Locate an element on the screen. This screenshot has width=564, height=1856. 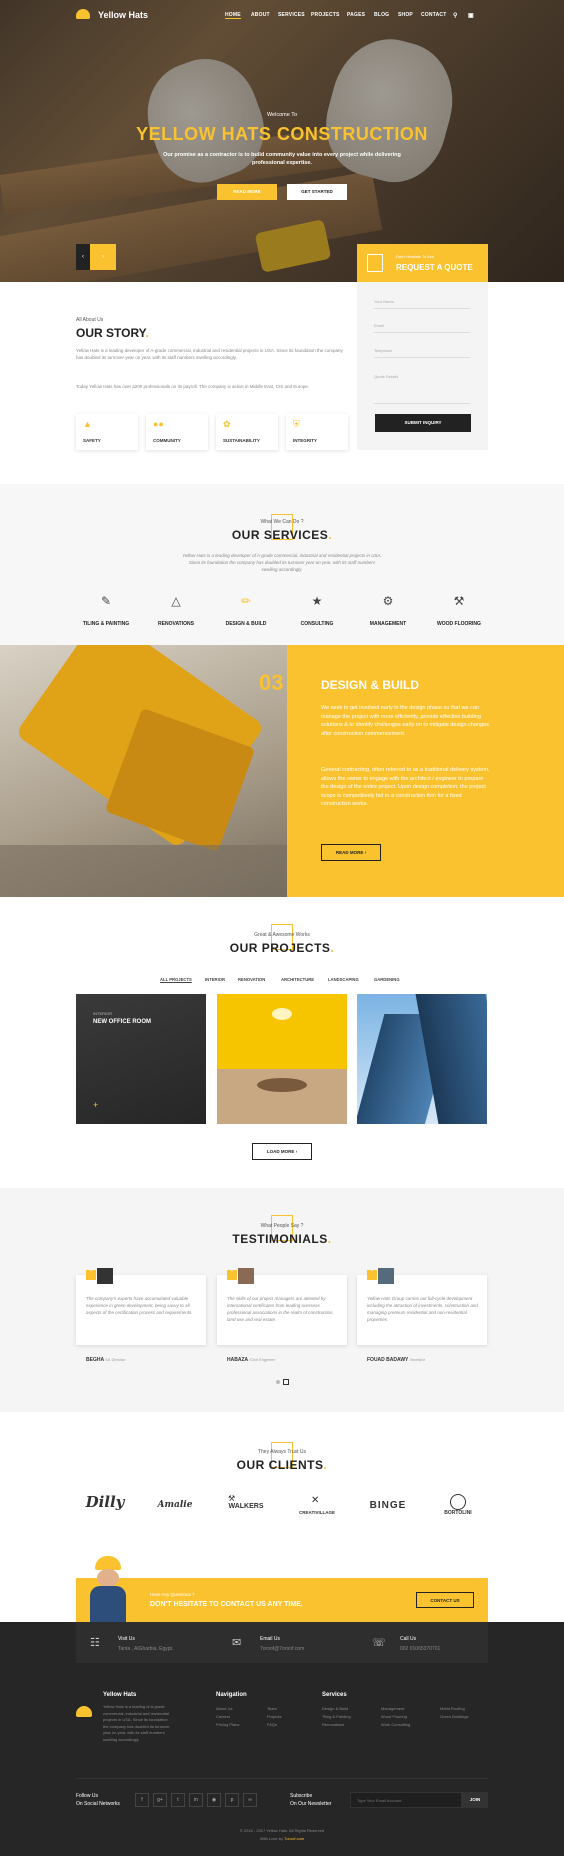
service-wood-flooring: WOOD FLOORING is located at coordinates (459, 624).